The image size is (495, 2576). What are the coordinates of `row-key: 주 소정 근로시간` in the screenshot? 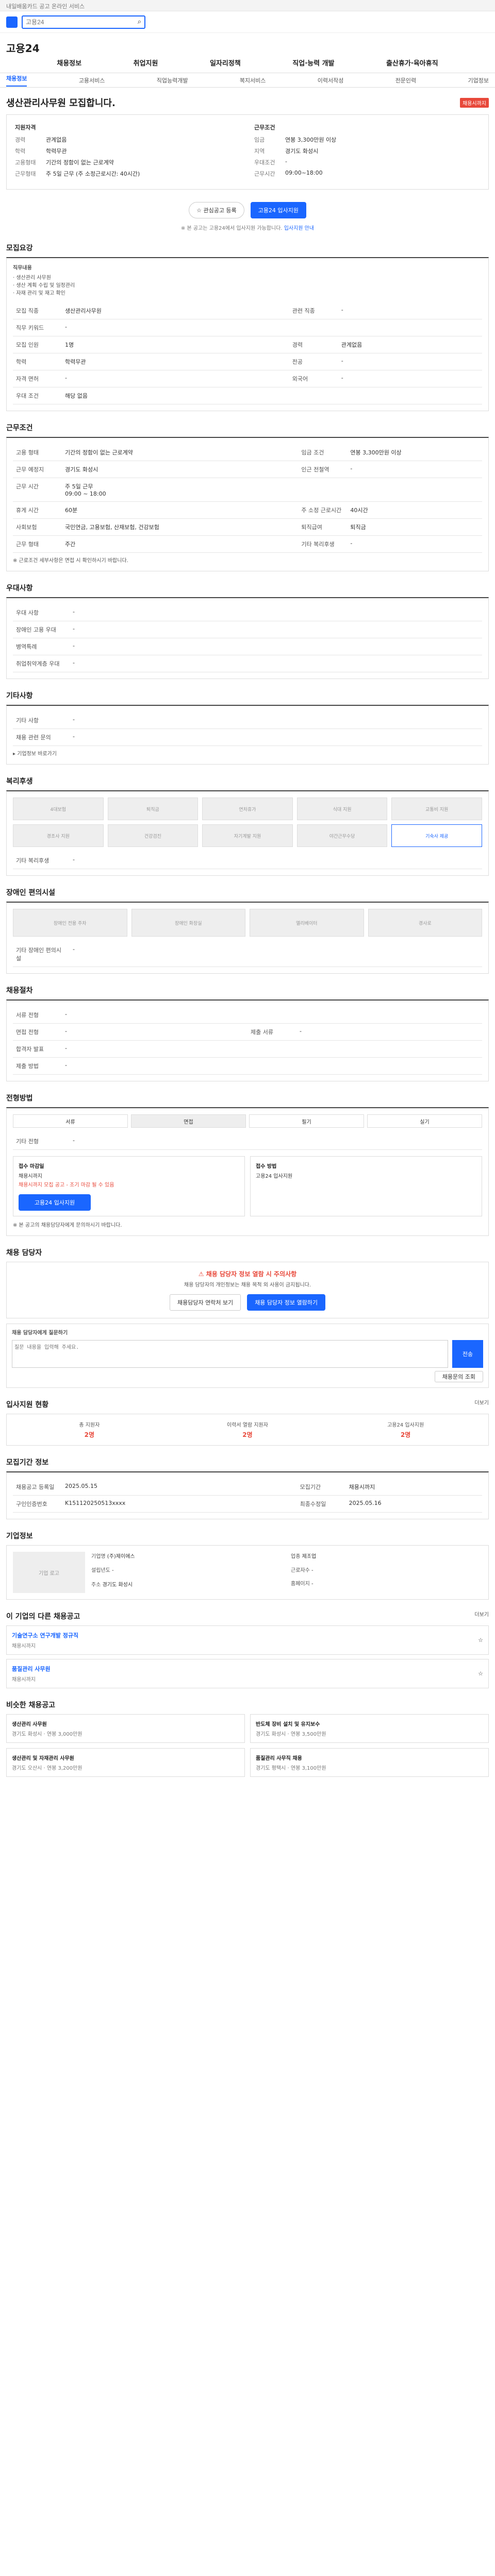 It's located at (323, 510).